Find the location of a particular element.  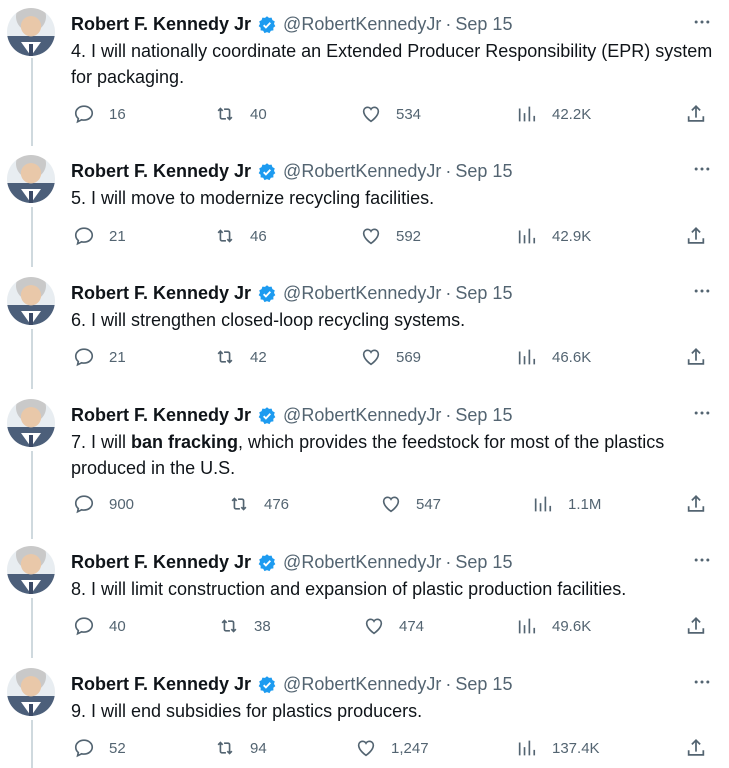

retweet-count: 94 is located at coordinates (258, 748).